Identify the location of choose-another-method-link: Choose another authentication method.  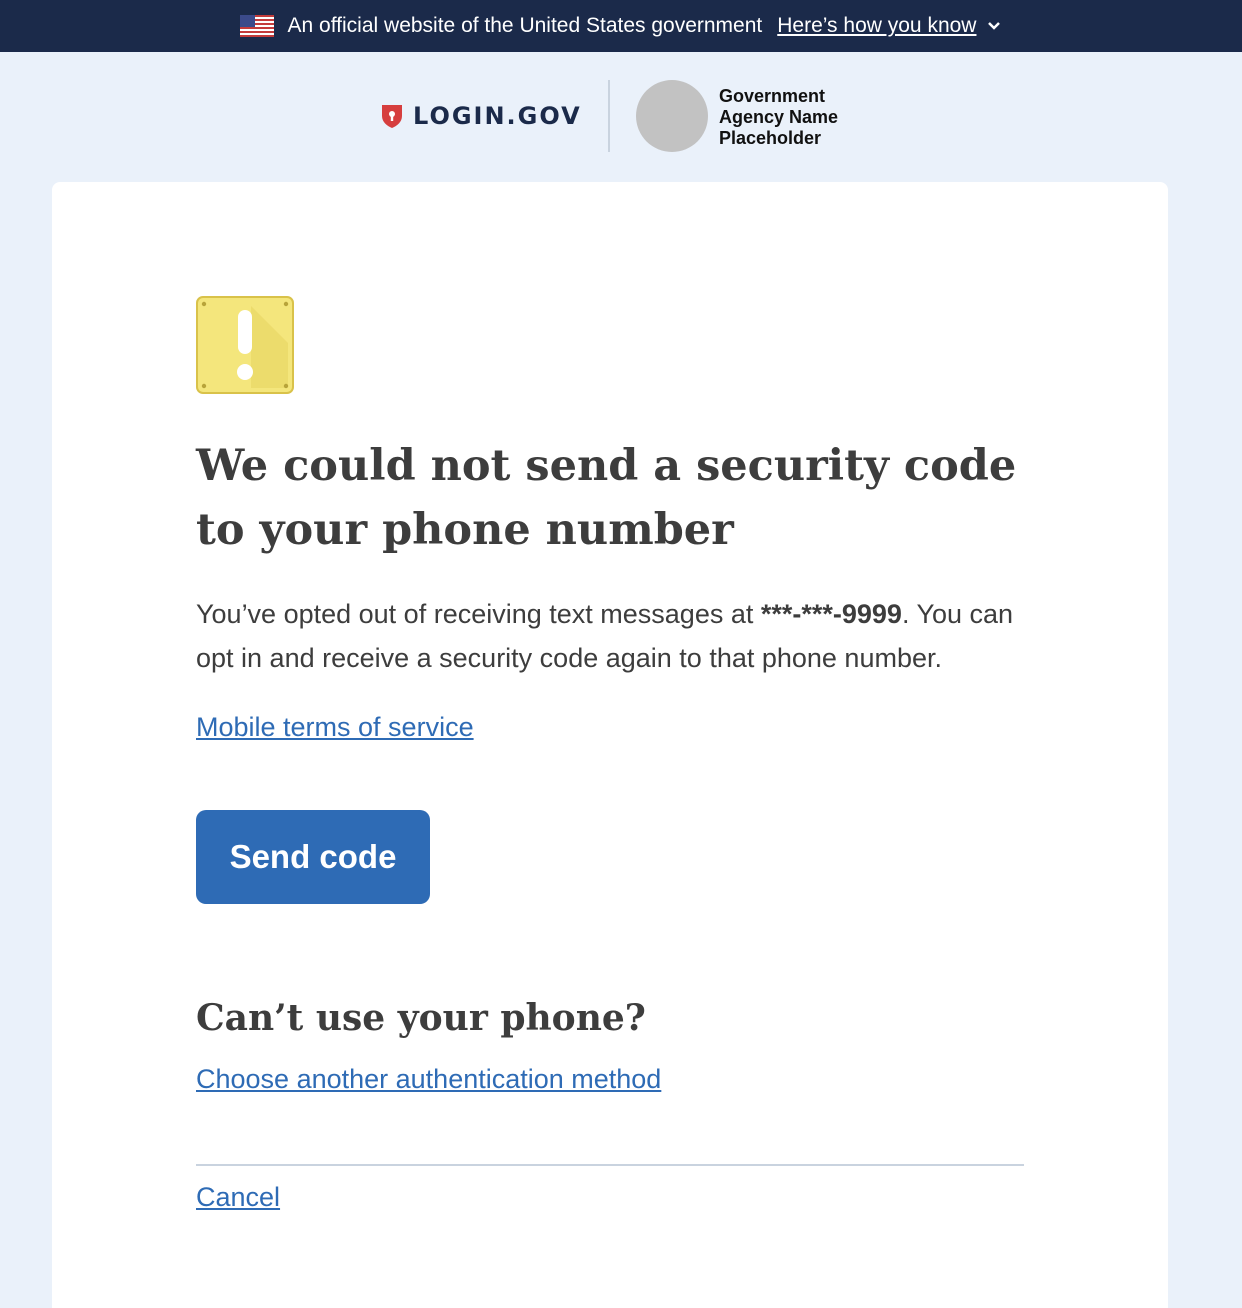
(428, 1079).